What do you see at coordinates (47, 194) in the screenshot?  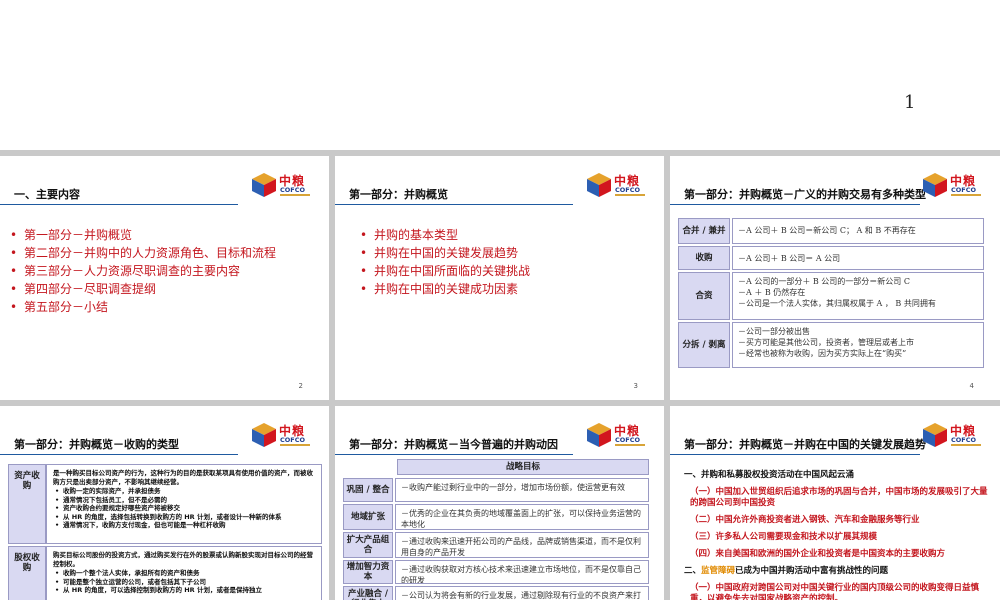 I see `slide-title: 一、主要内容` at bounding box center [47, 194].